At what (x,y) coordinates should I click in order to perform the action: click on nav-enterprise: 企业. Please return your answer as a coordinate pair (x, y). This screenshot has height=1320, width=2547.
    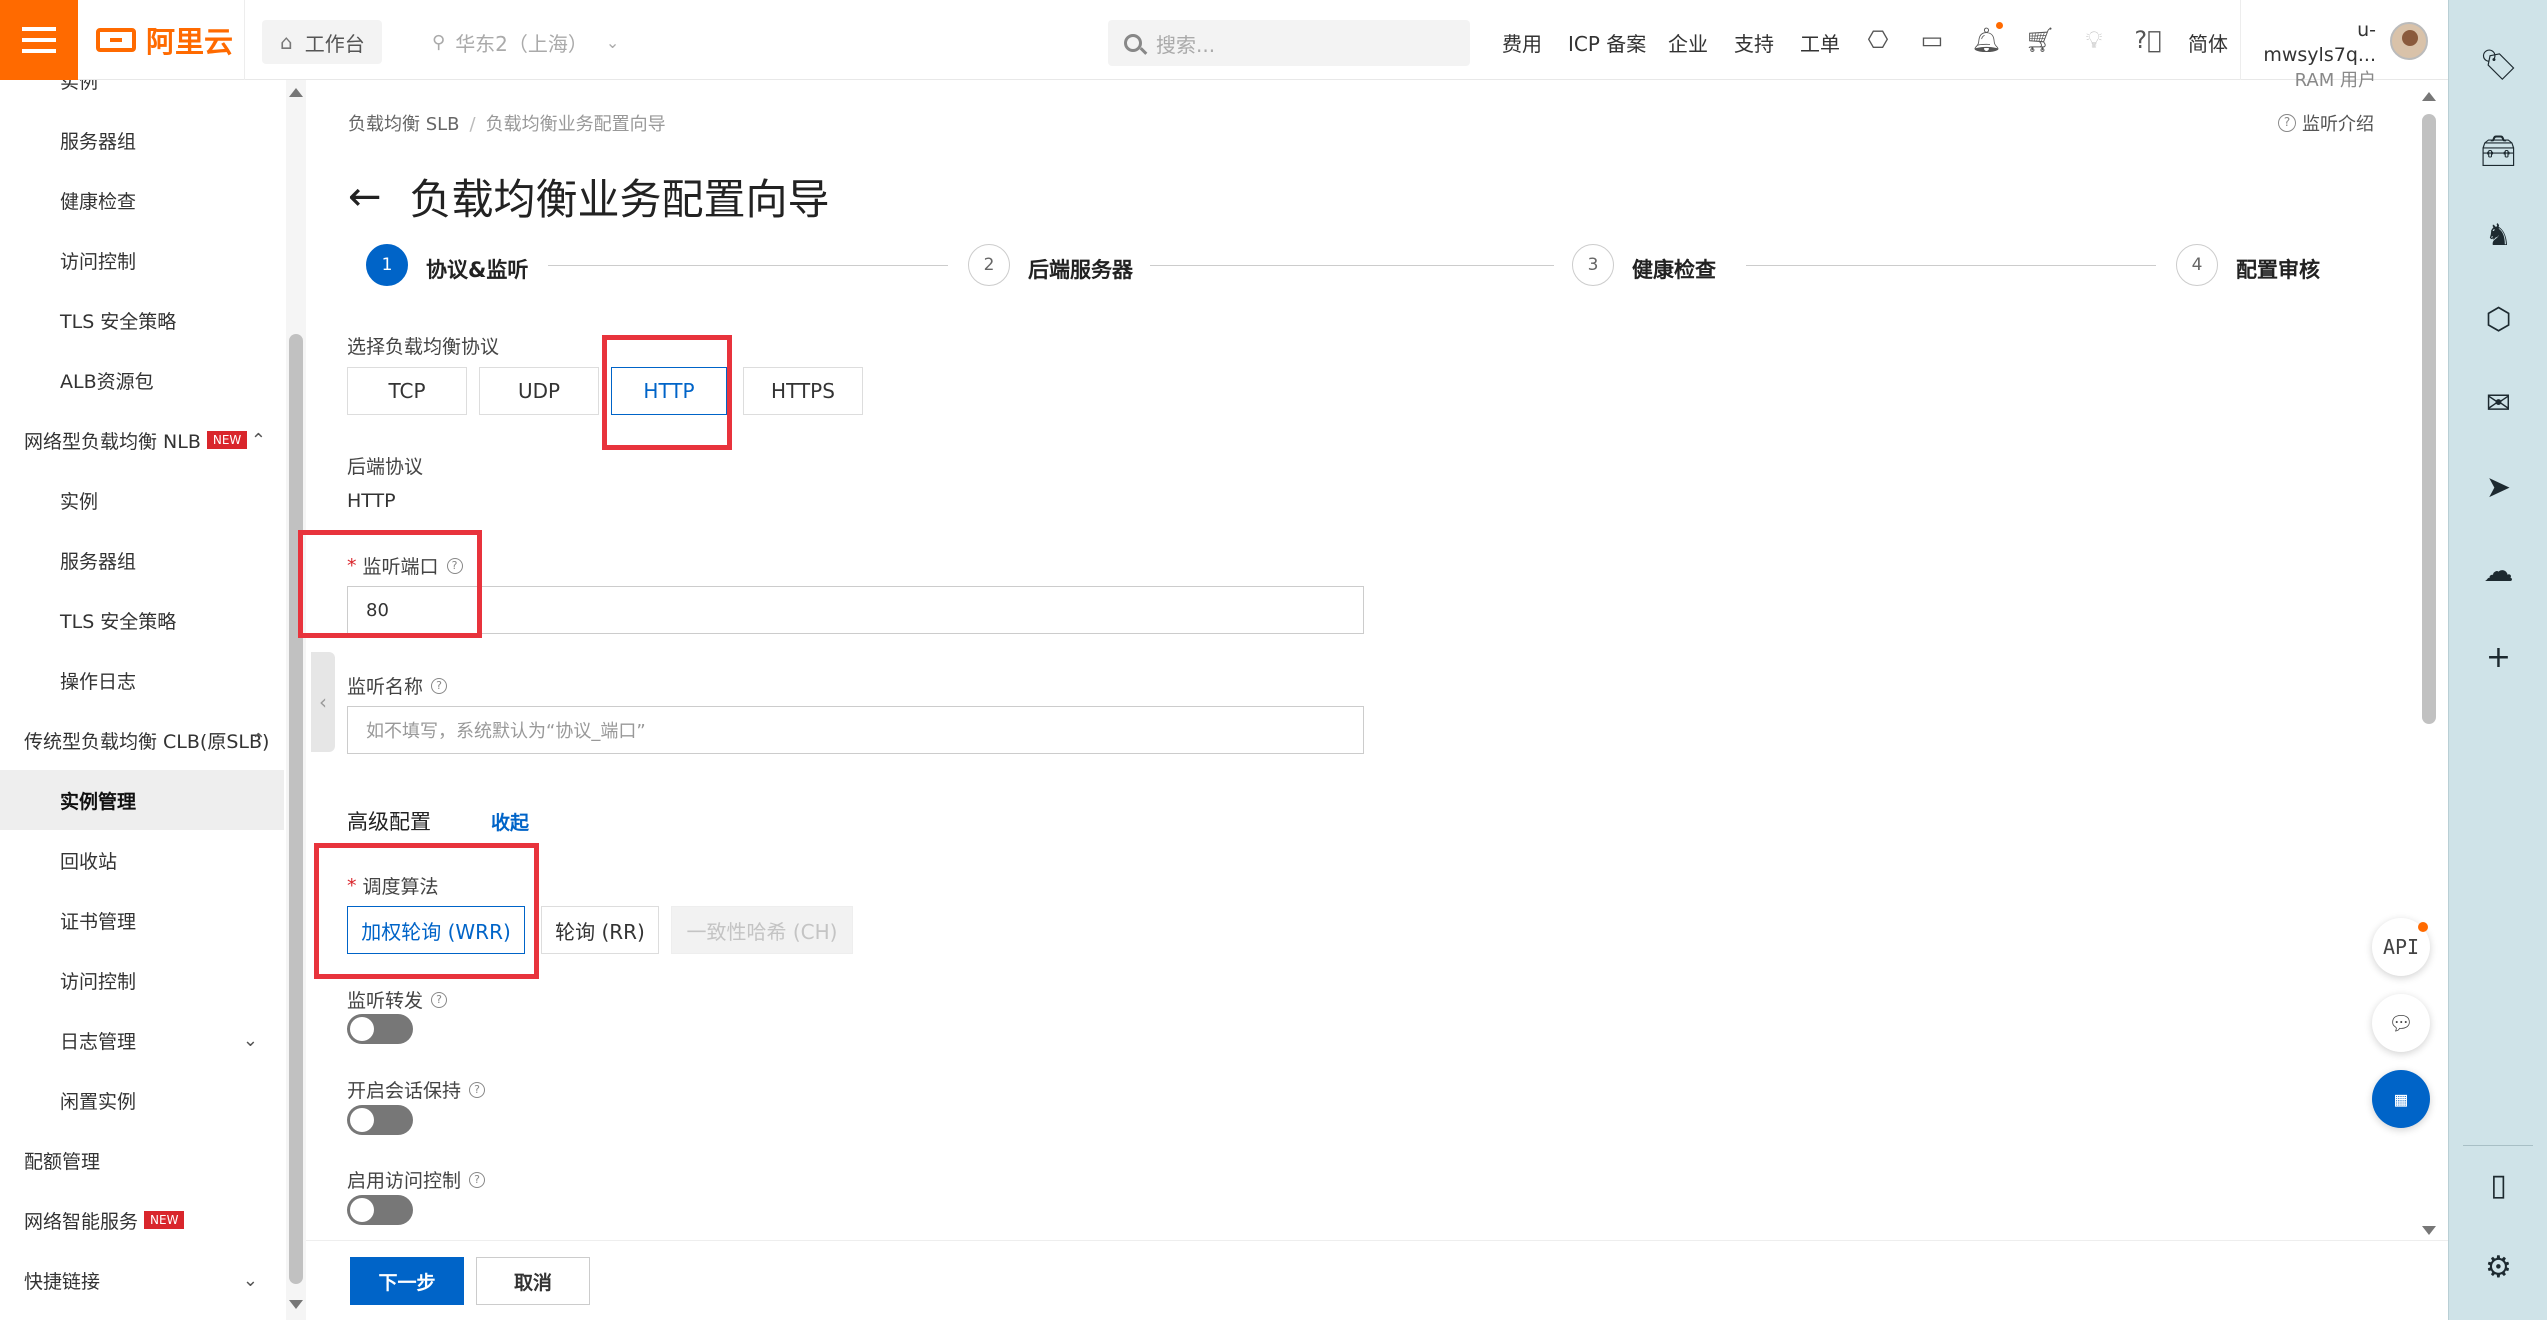
    Looking at the image, I should click on (1688, 42).